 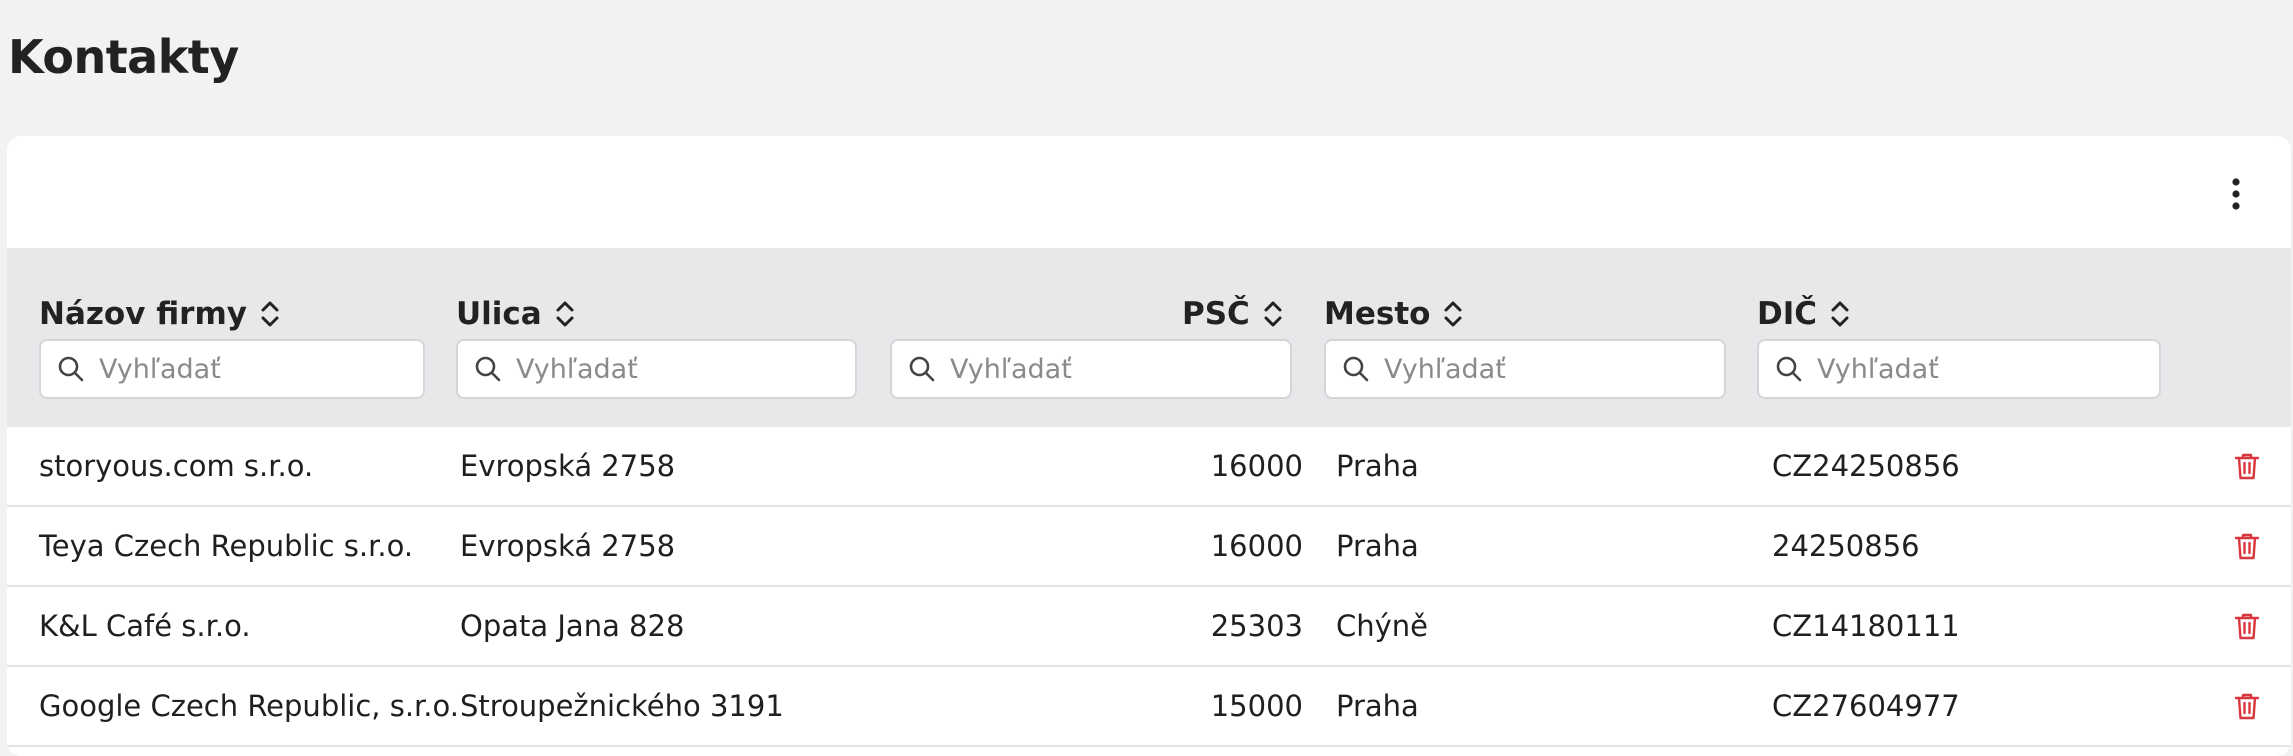 What do you see at coordinates (1216, 314) in the screenshot?
I see `column-header-zip-label: PSČ` at bounding box center [1216, 314].